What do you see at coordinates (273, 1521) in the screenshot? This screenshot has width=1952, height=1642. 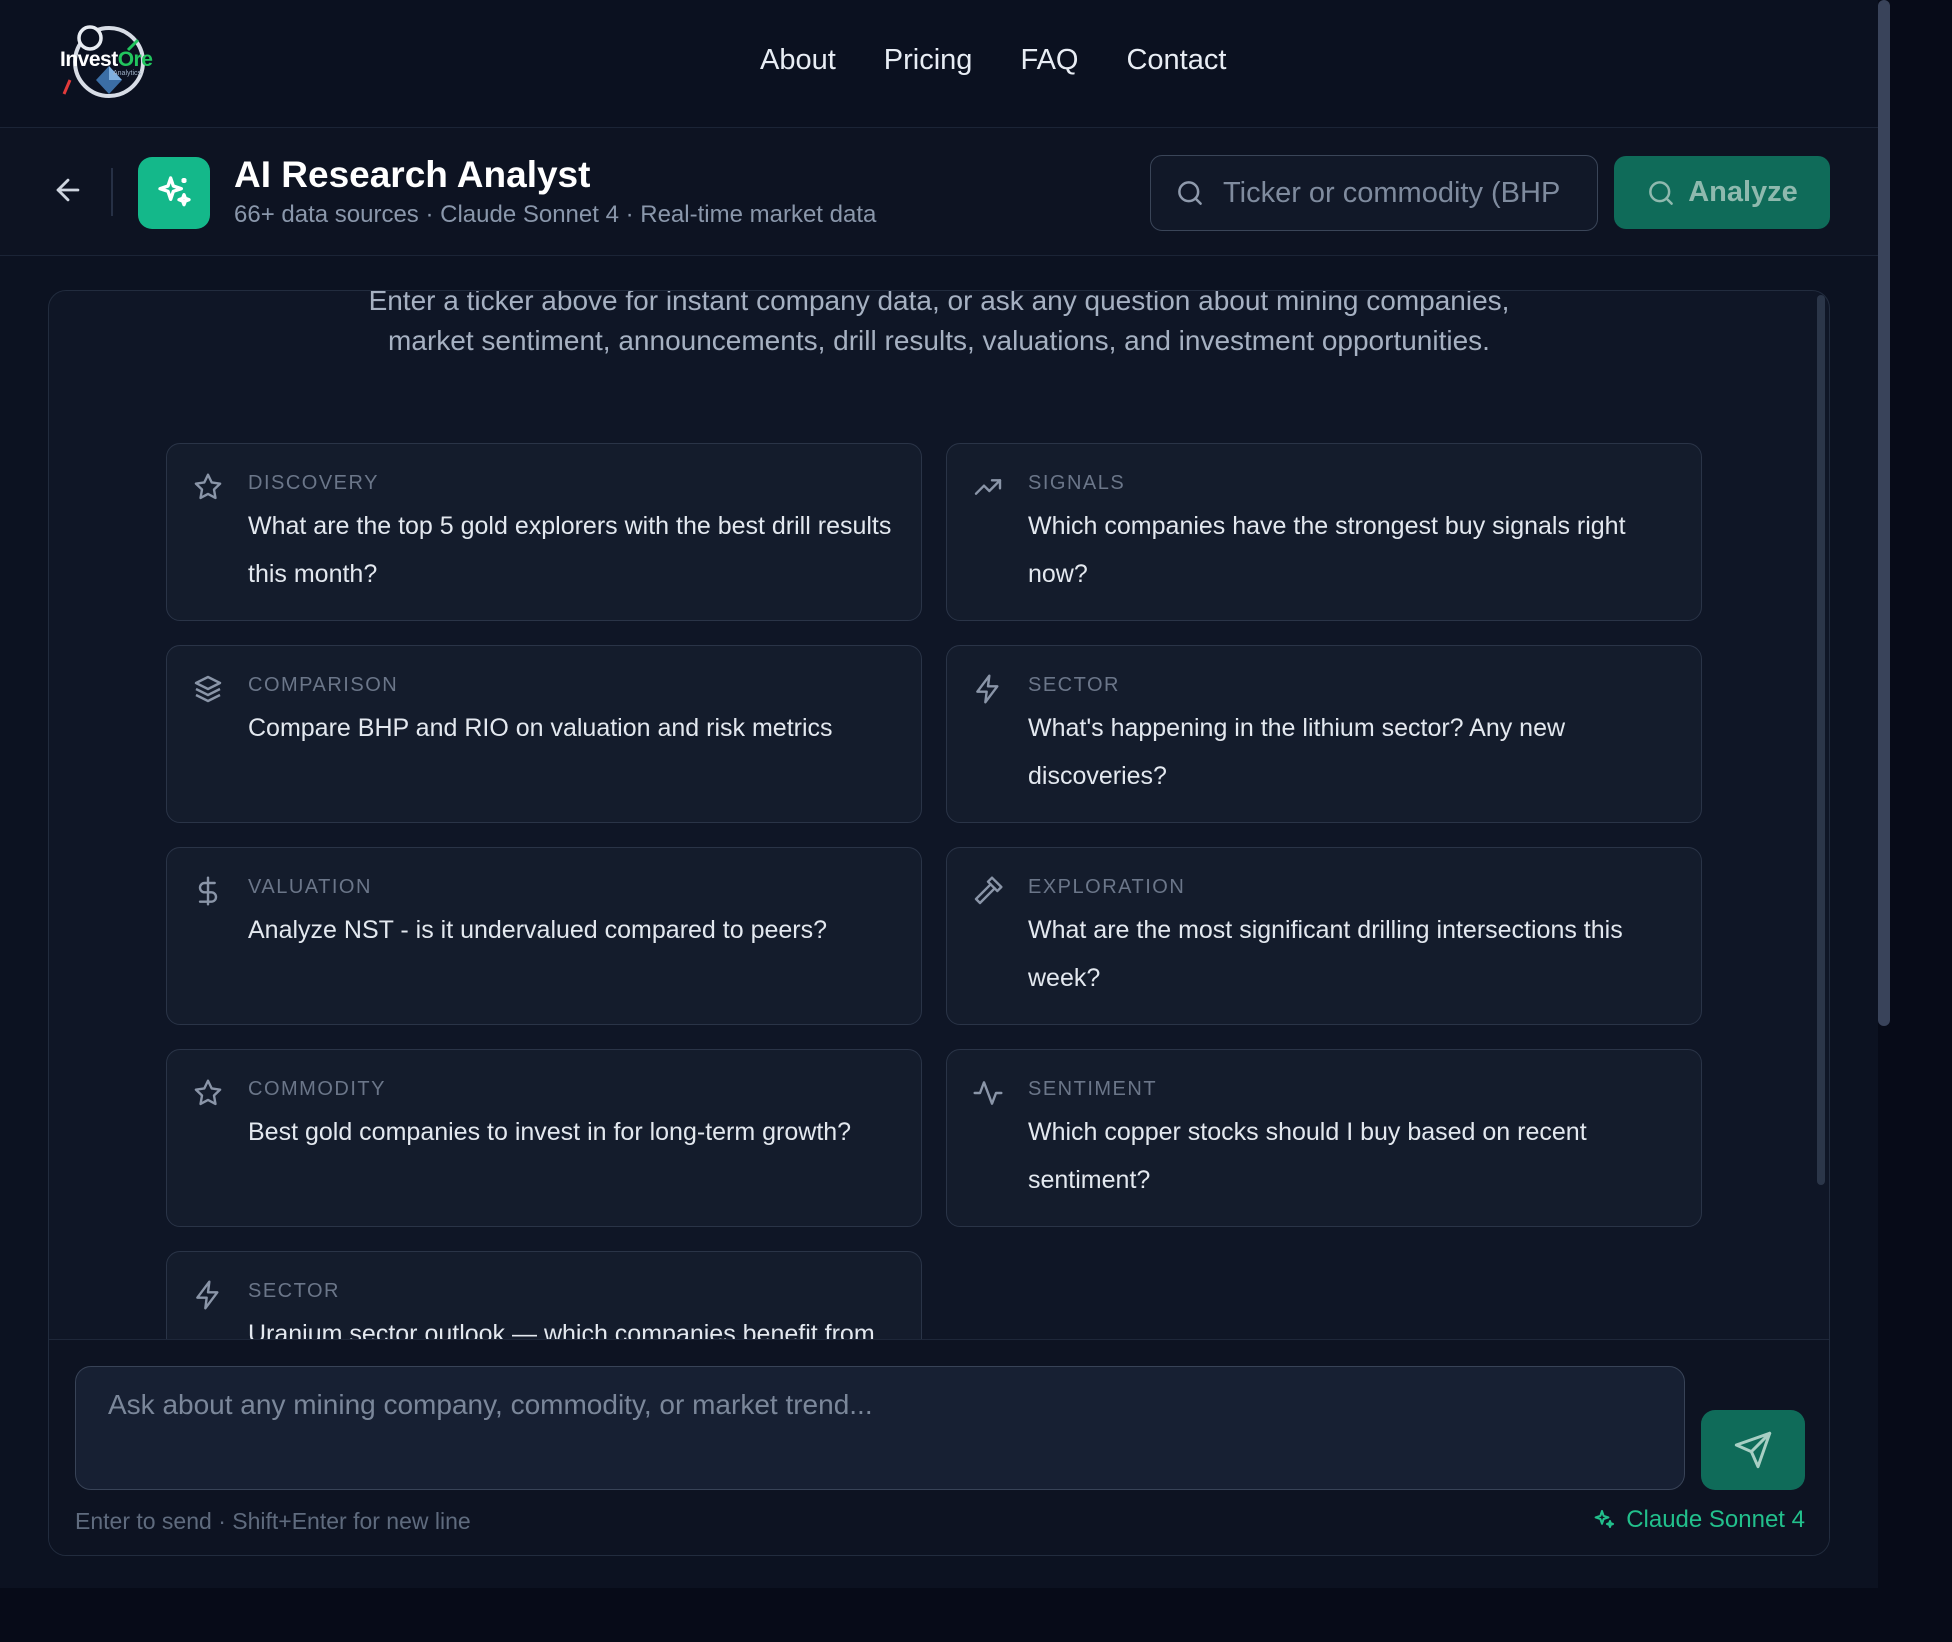 I see `composer-hint: Enter to send · Shift+Enter for new line` at bounding box center [273, 1521].